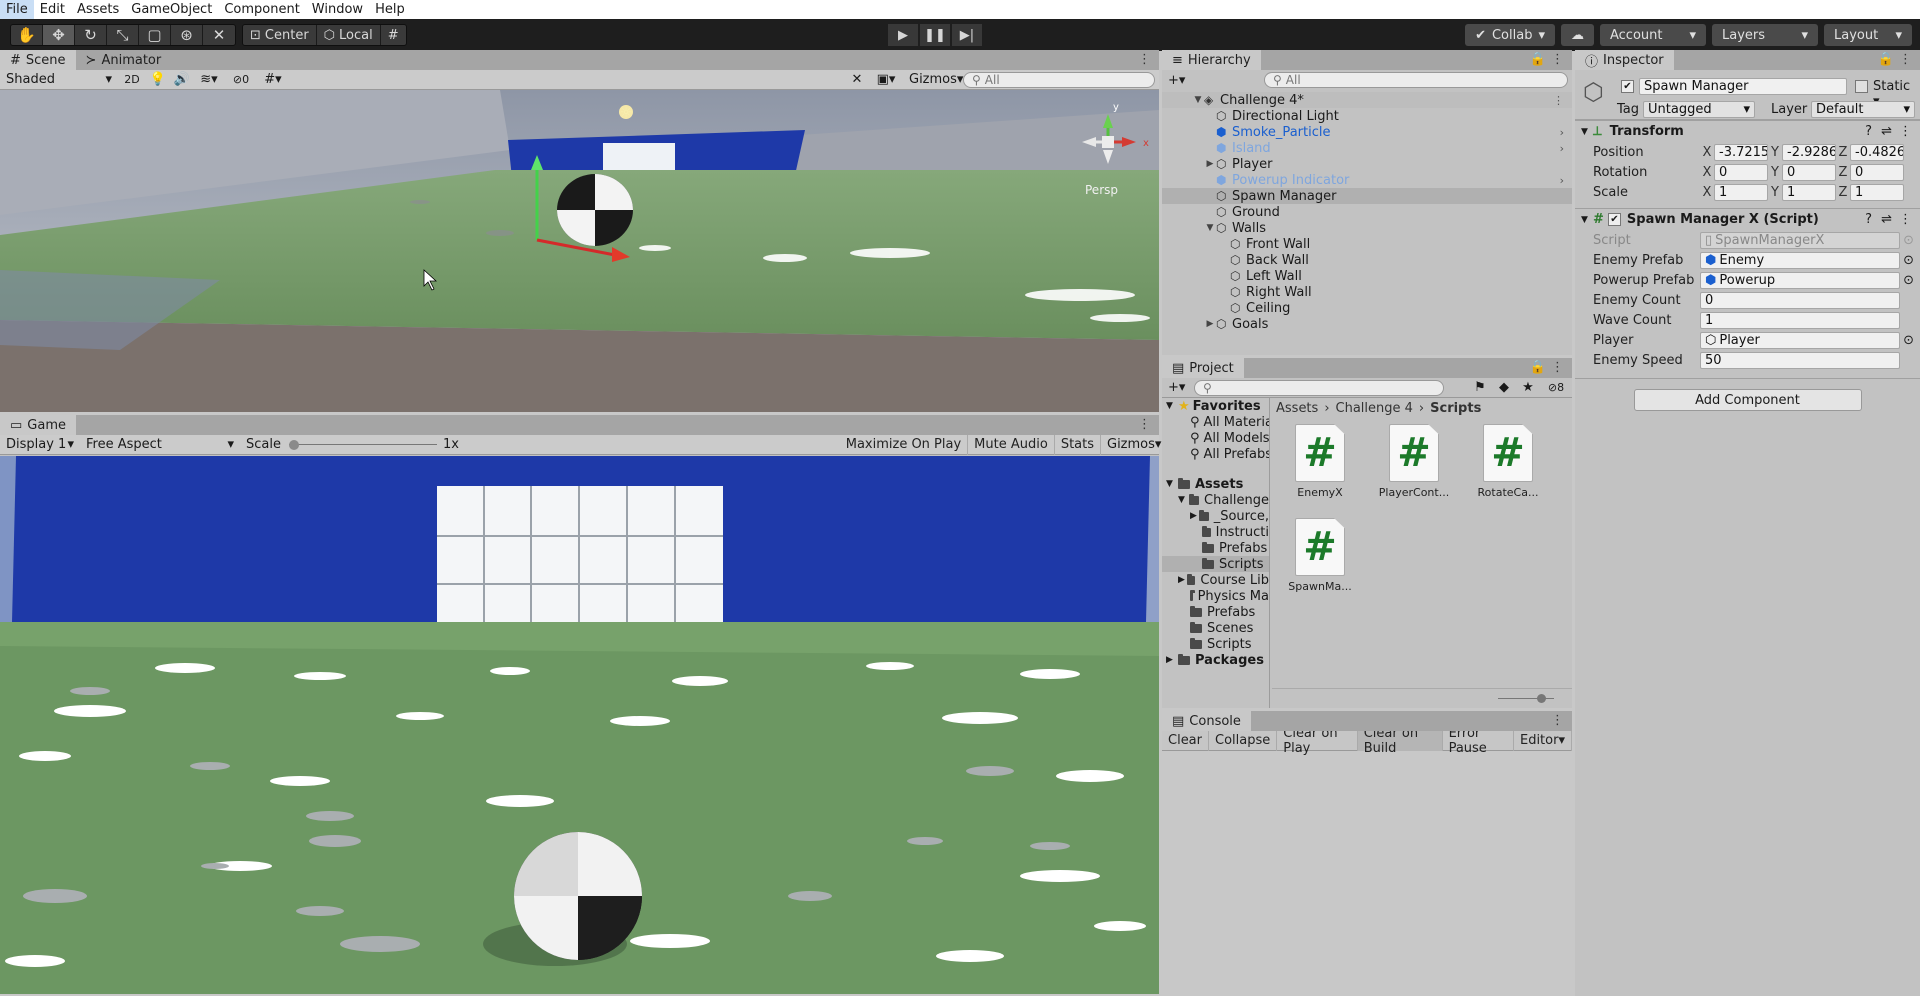  I want to click on add-component-button: Add Component, so click(1747, 400).